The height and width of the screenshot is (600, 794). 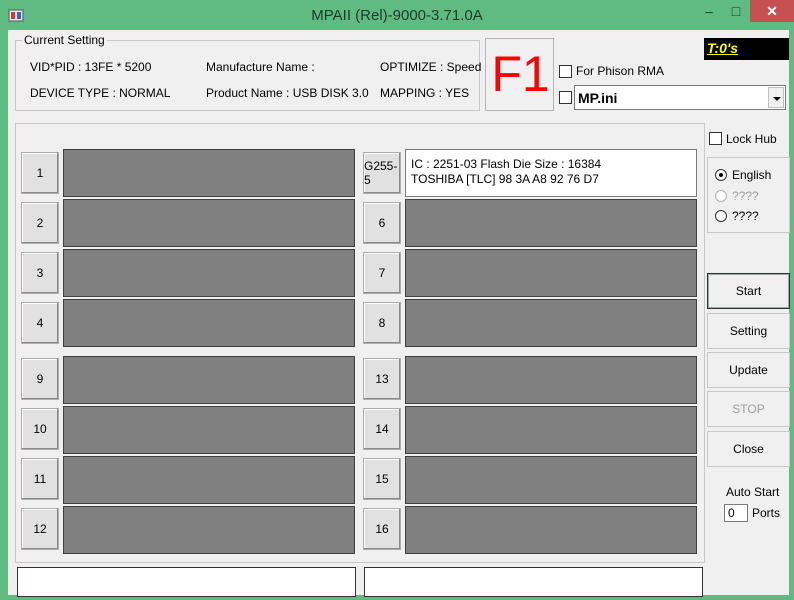 I want to click on for-phison-rma-label: For Phison RMA, so click(x=620, y=71).